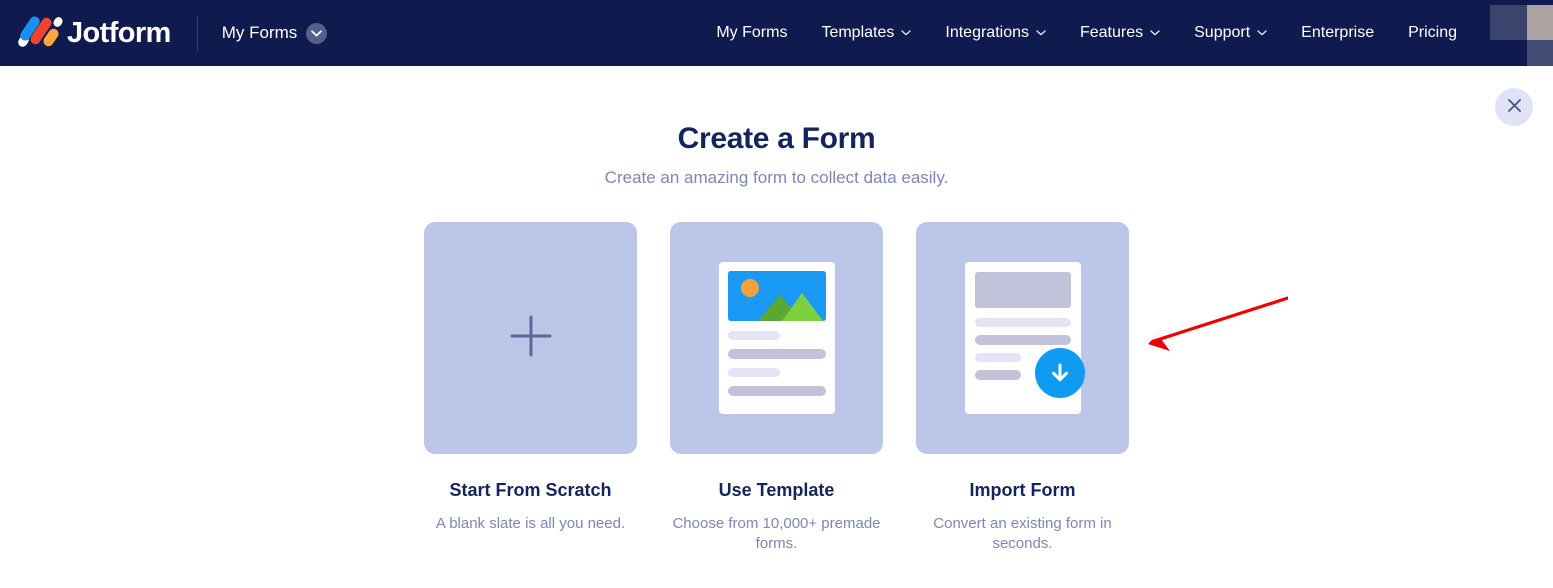 This screenshot has width=1553, height=588. I want to click on nav-item-label: My Forms, so click(752, 32).